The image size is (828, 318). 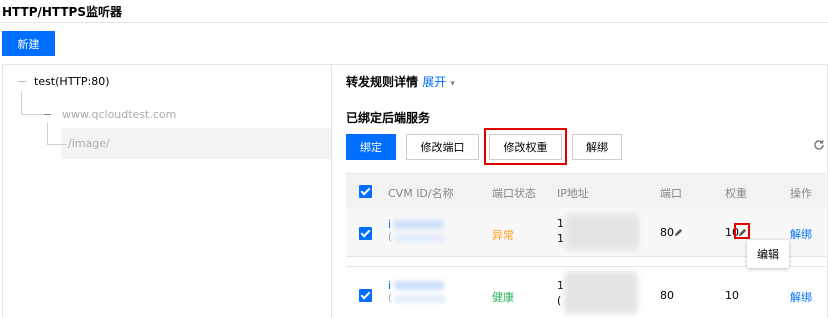 I want to click on ip-line2: 1, so click(x=560, y=238).